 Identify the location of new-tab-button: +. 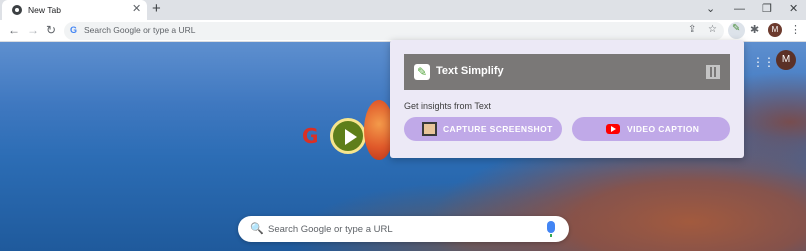
(156, 9).